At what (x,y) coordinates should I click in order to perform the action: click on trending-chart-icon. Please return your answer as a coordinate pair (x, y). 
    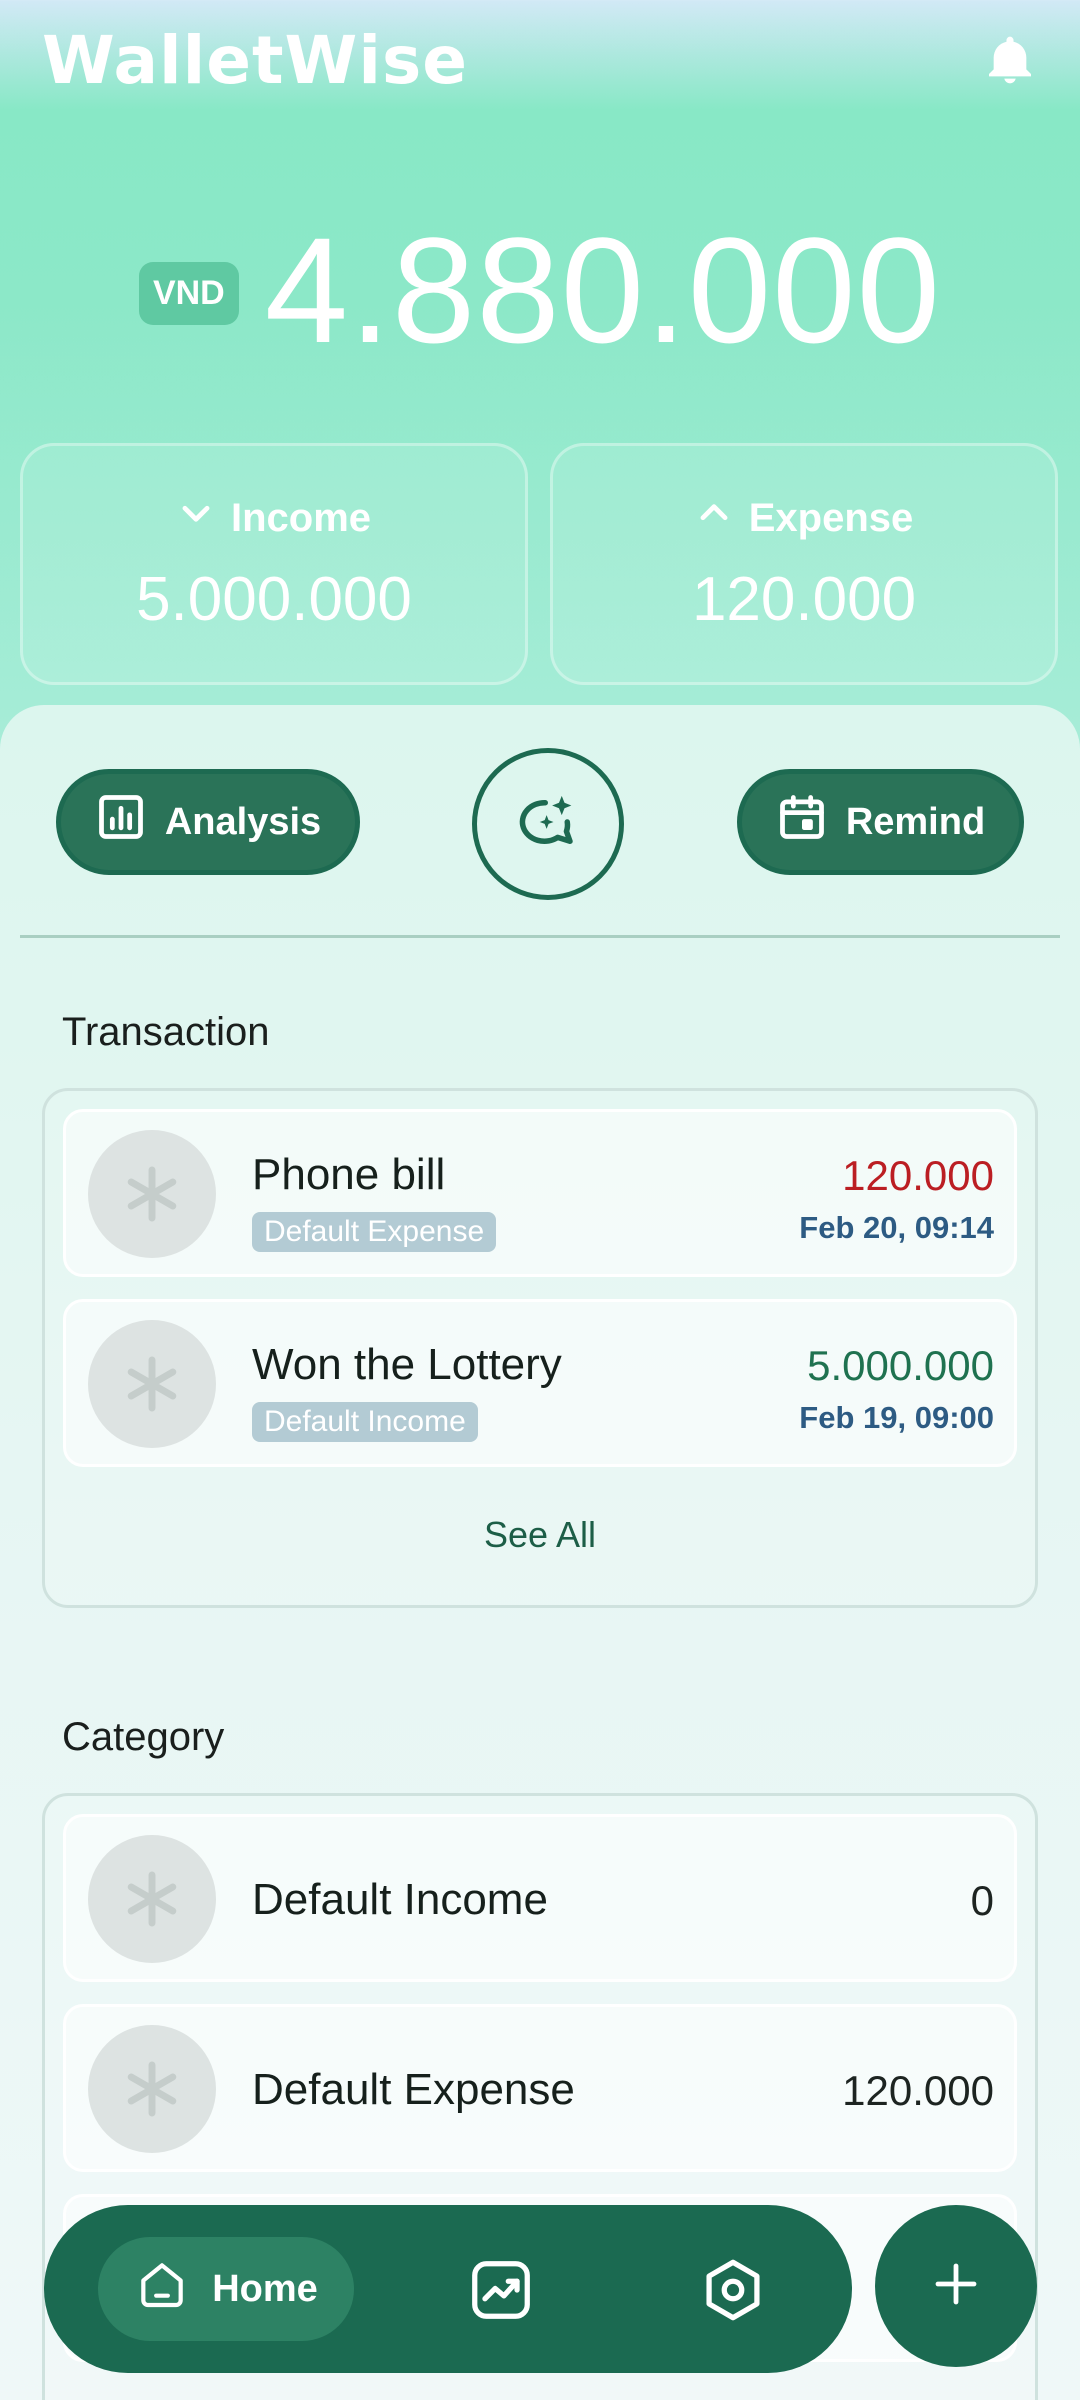
    Looking at the image, I should click on (501, 2290).